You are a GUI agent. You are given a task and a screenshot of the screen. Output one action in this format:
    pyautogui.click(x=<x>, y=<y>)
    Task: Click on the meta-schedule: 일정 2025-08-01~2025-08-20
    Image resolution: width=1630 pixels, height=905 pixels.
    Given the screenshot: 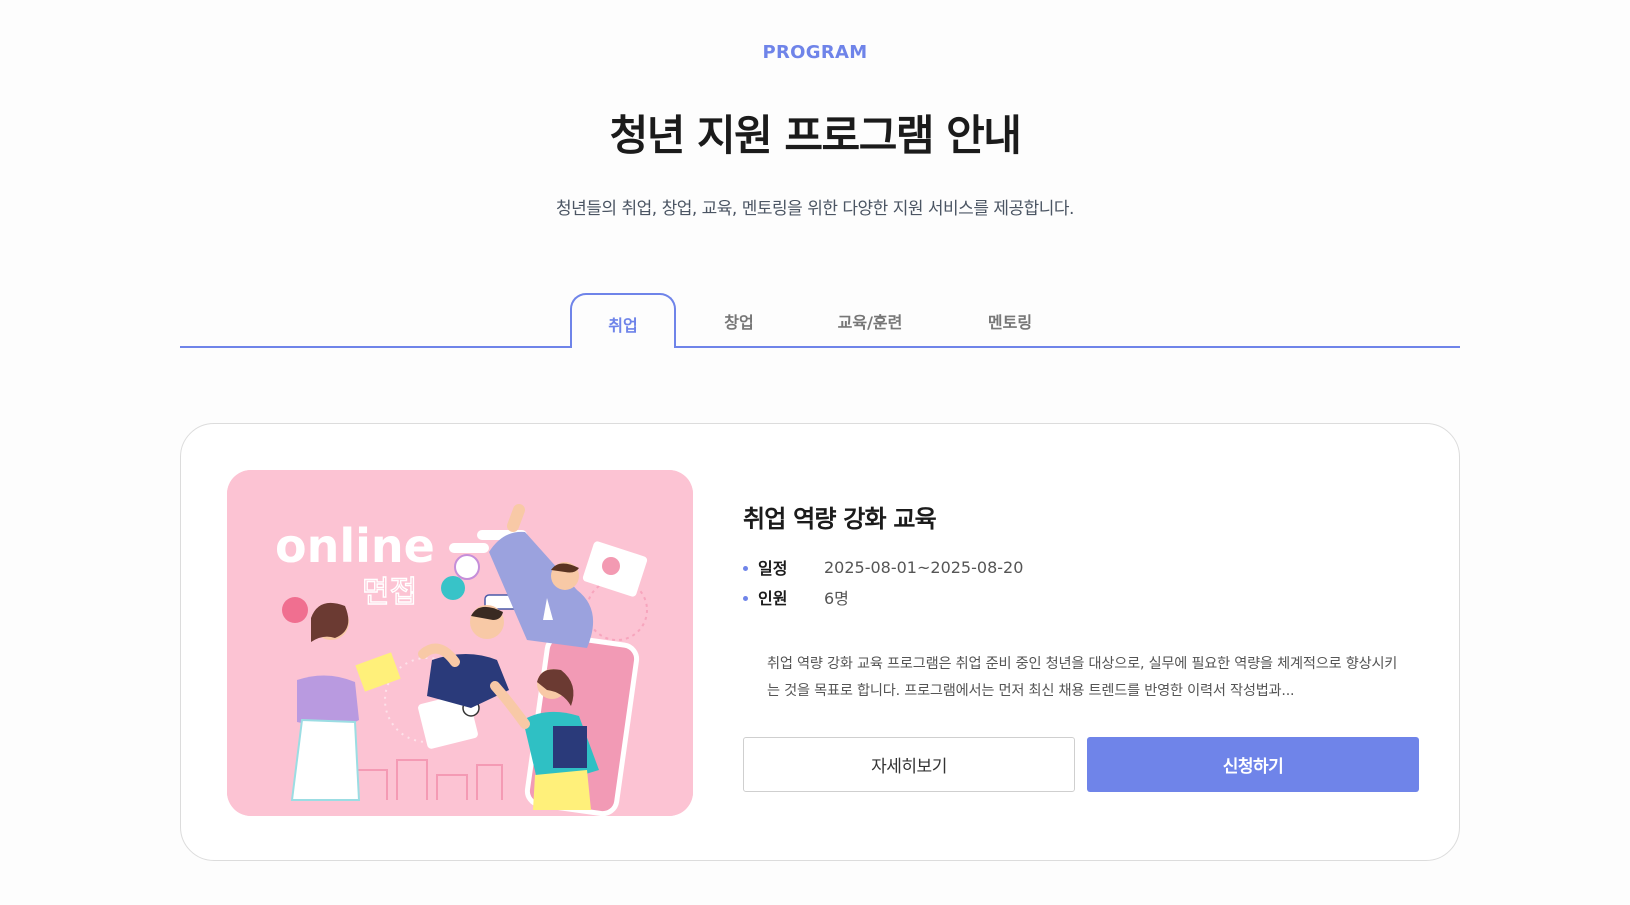 What is the action you would take?
    pyautogui.click(x=883, y=567)
    